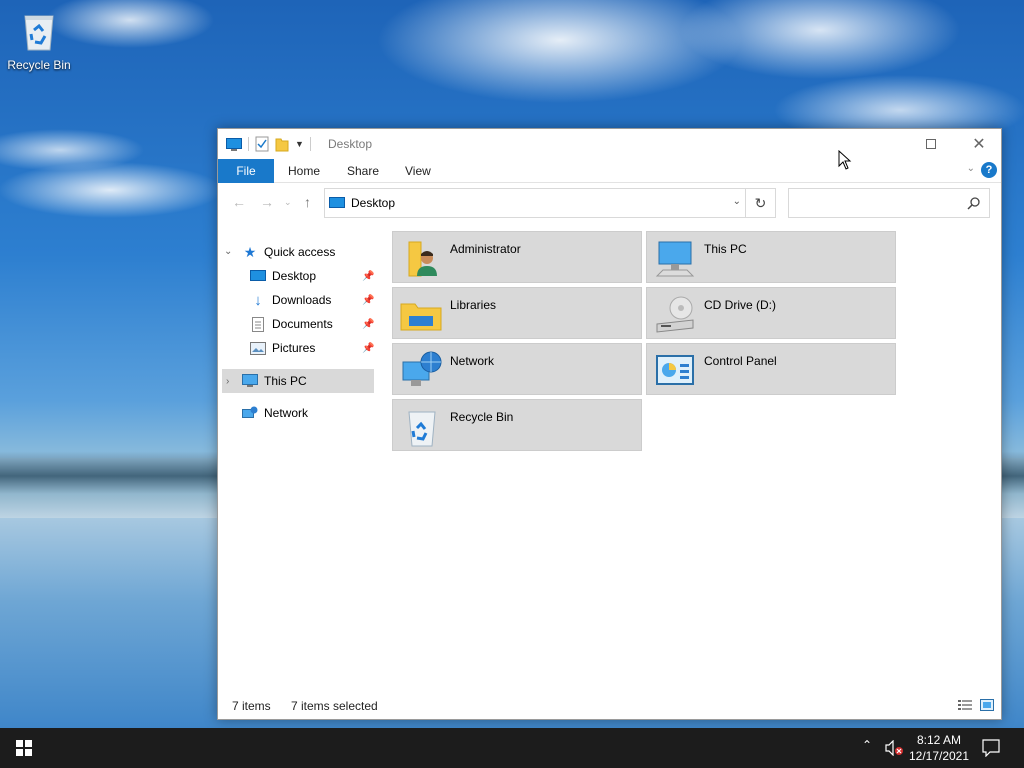 This screenshot has width=1024, height=768. I want to click on address-bar: Desktop ⌄ ↻, so click(550, 203).